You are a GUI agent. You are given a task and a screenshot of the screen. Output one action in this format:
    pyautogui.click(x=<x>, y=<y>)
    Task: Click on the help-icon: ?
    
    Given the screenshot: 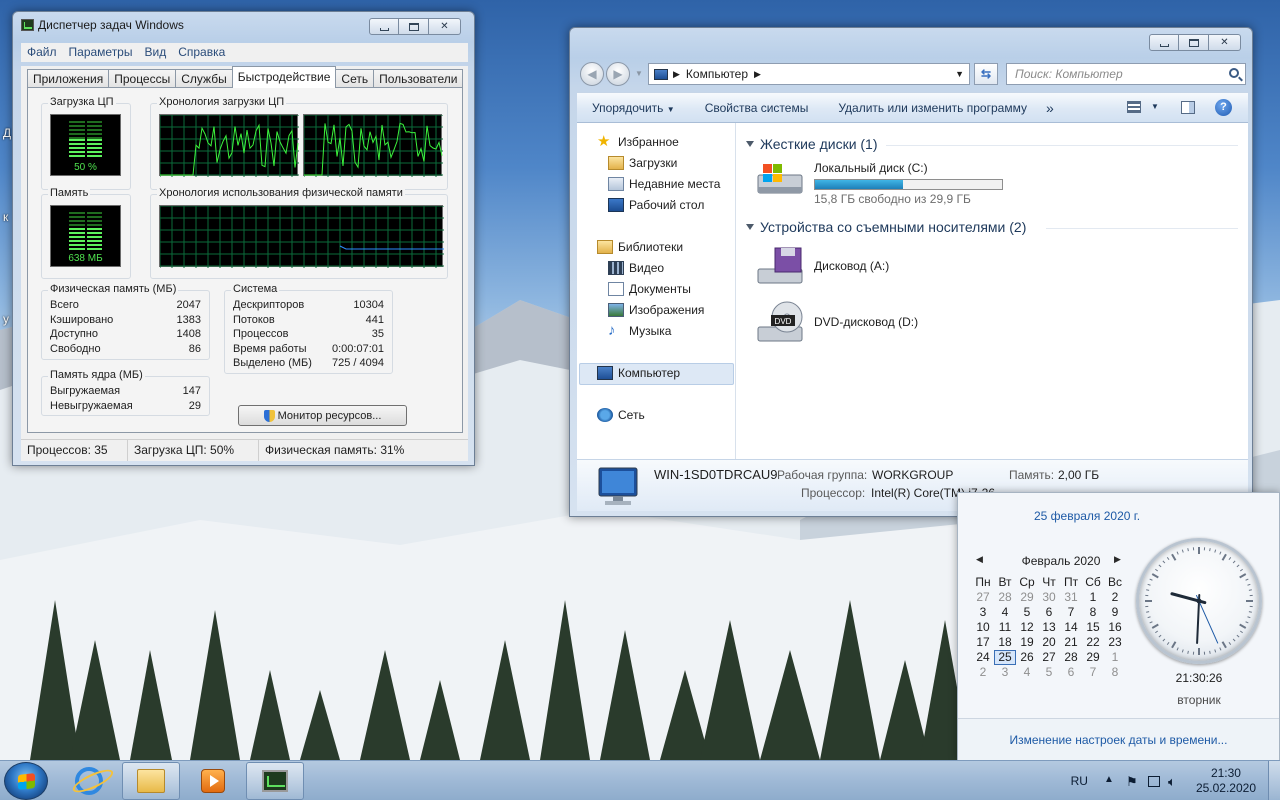 What is the action you would take?
    pyautogui.click(x=1223, y=107)
    